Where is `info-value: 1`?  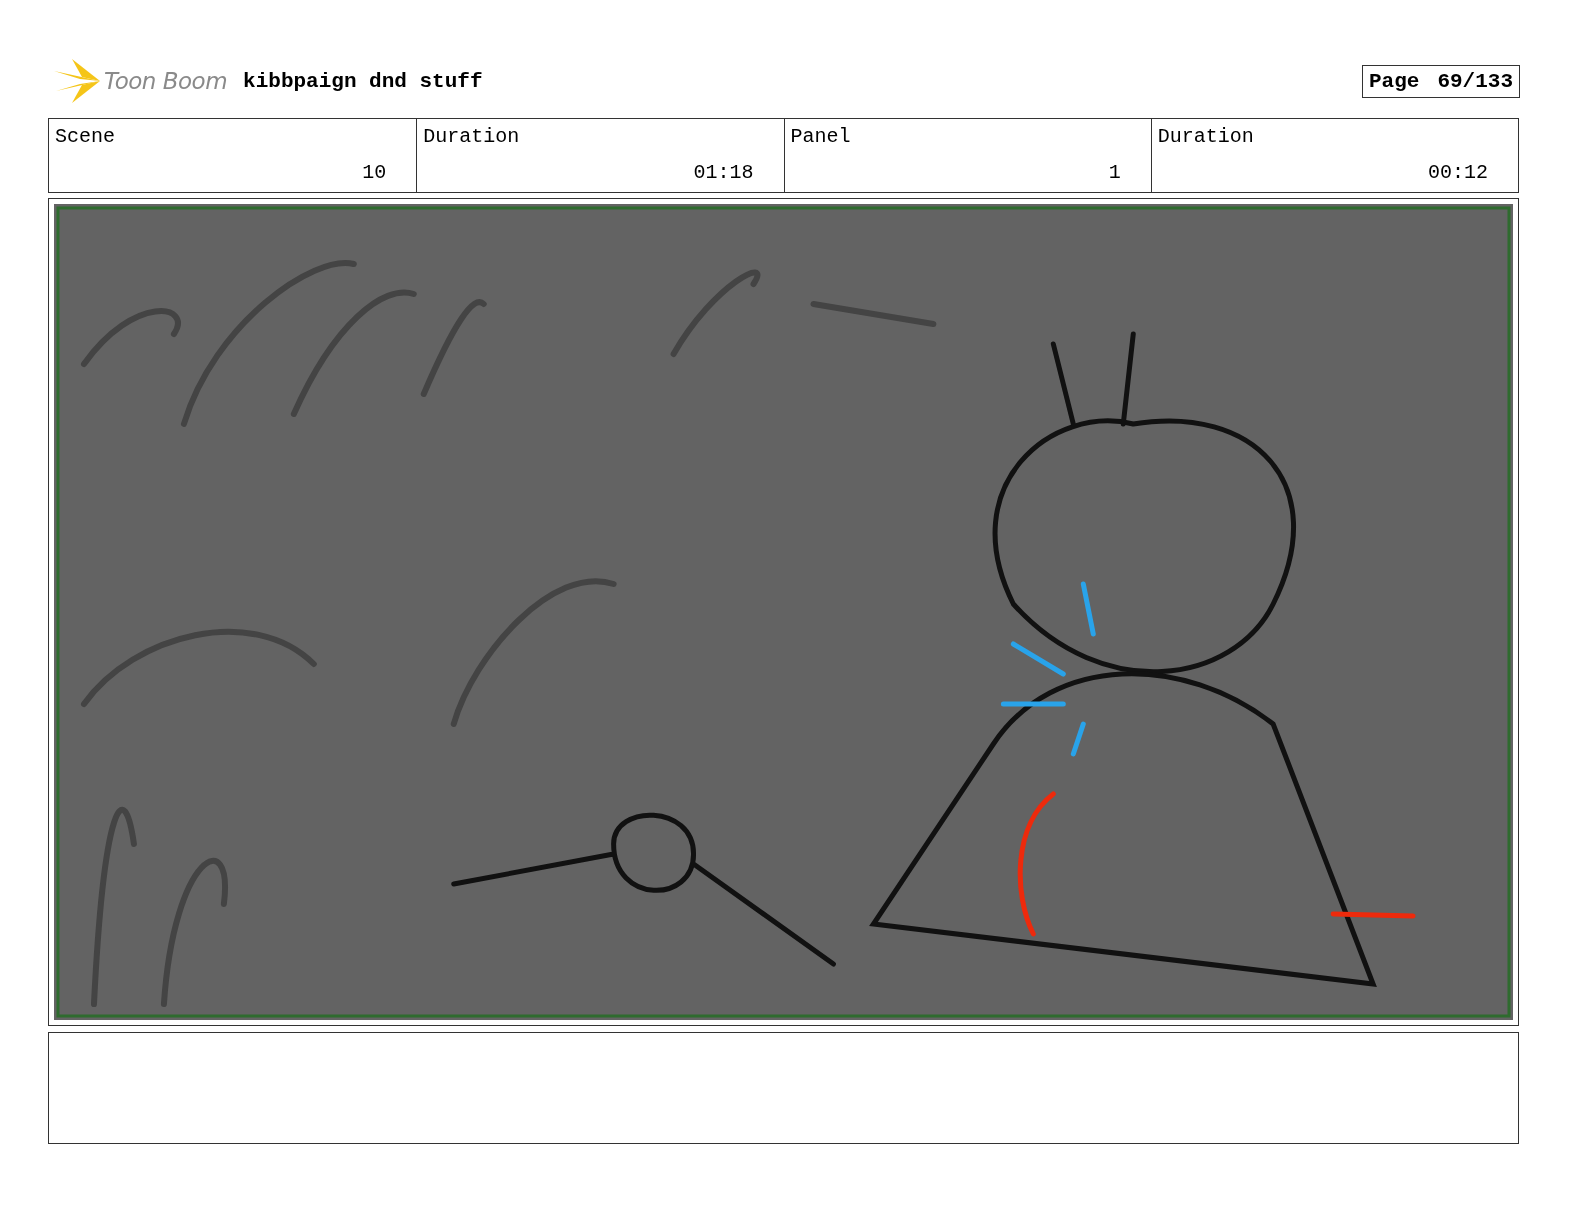
info-value: 1 is located at coordinates (1114, 172).